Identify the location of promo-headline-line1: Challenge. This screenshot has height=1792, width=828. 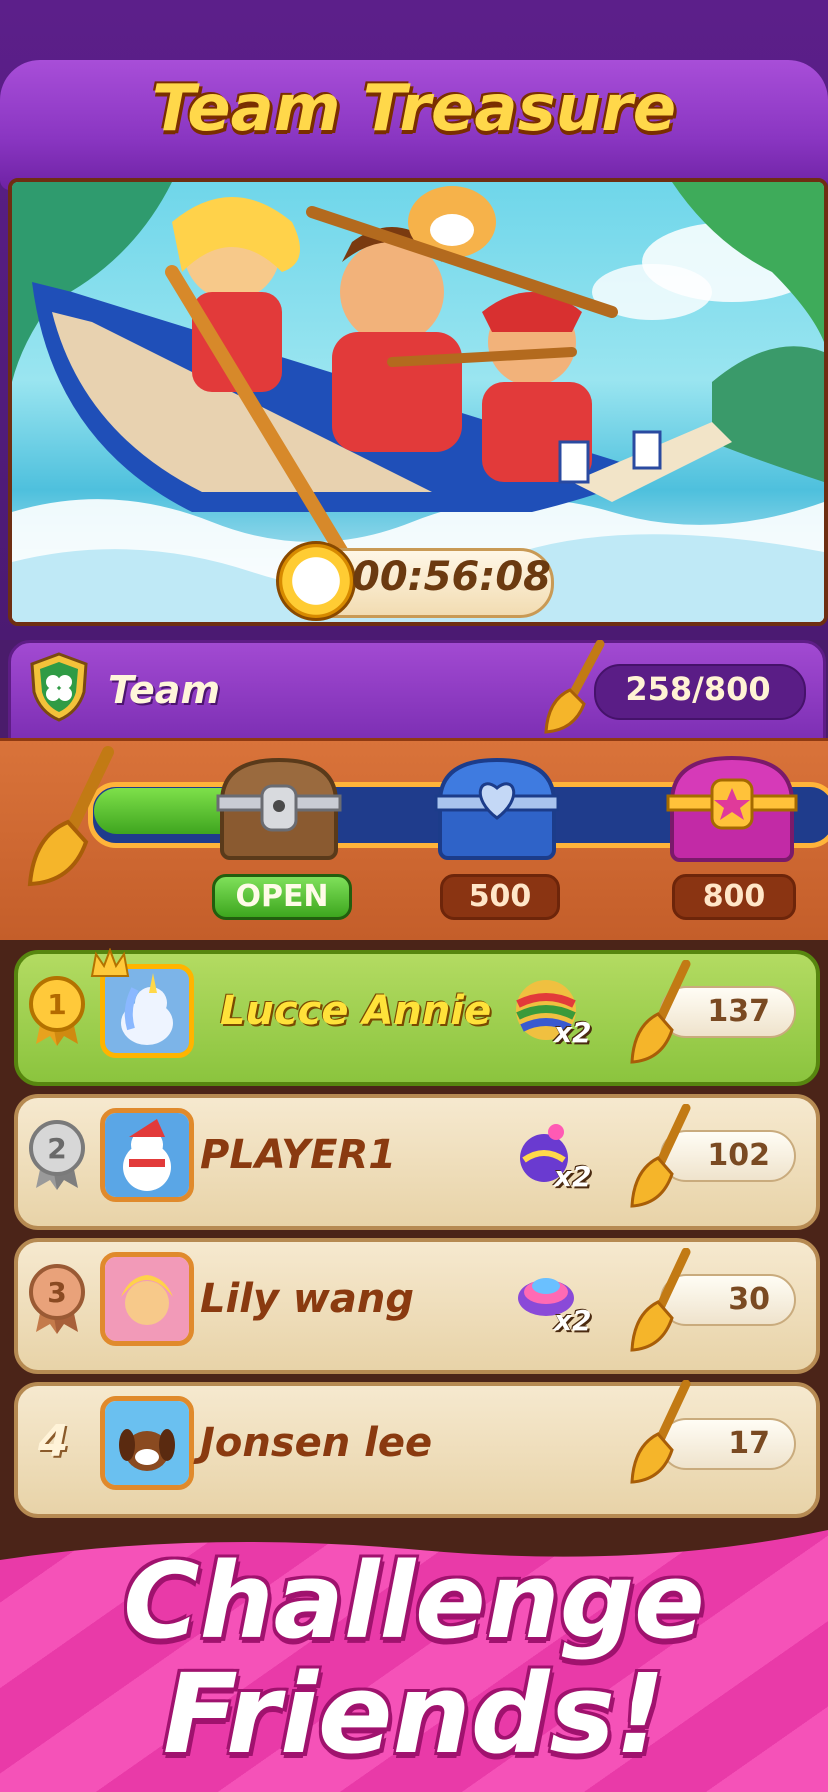
(414, 1601).